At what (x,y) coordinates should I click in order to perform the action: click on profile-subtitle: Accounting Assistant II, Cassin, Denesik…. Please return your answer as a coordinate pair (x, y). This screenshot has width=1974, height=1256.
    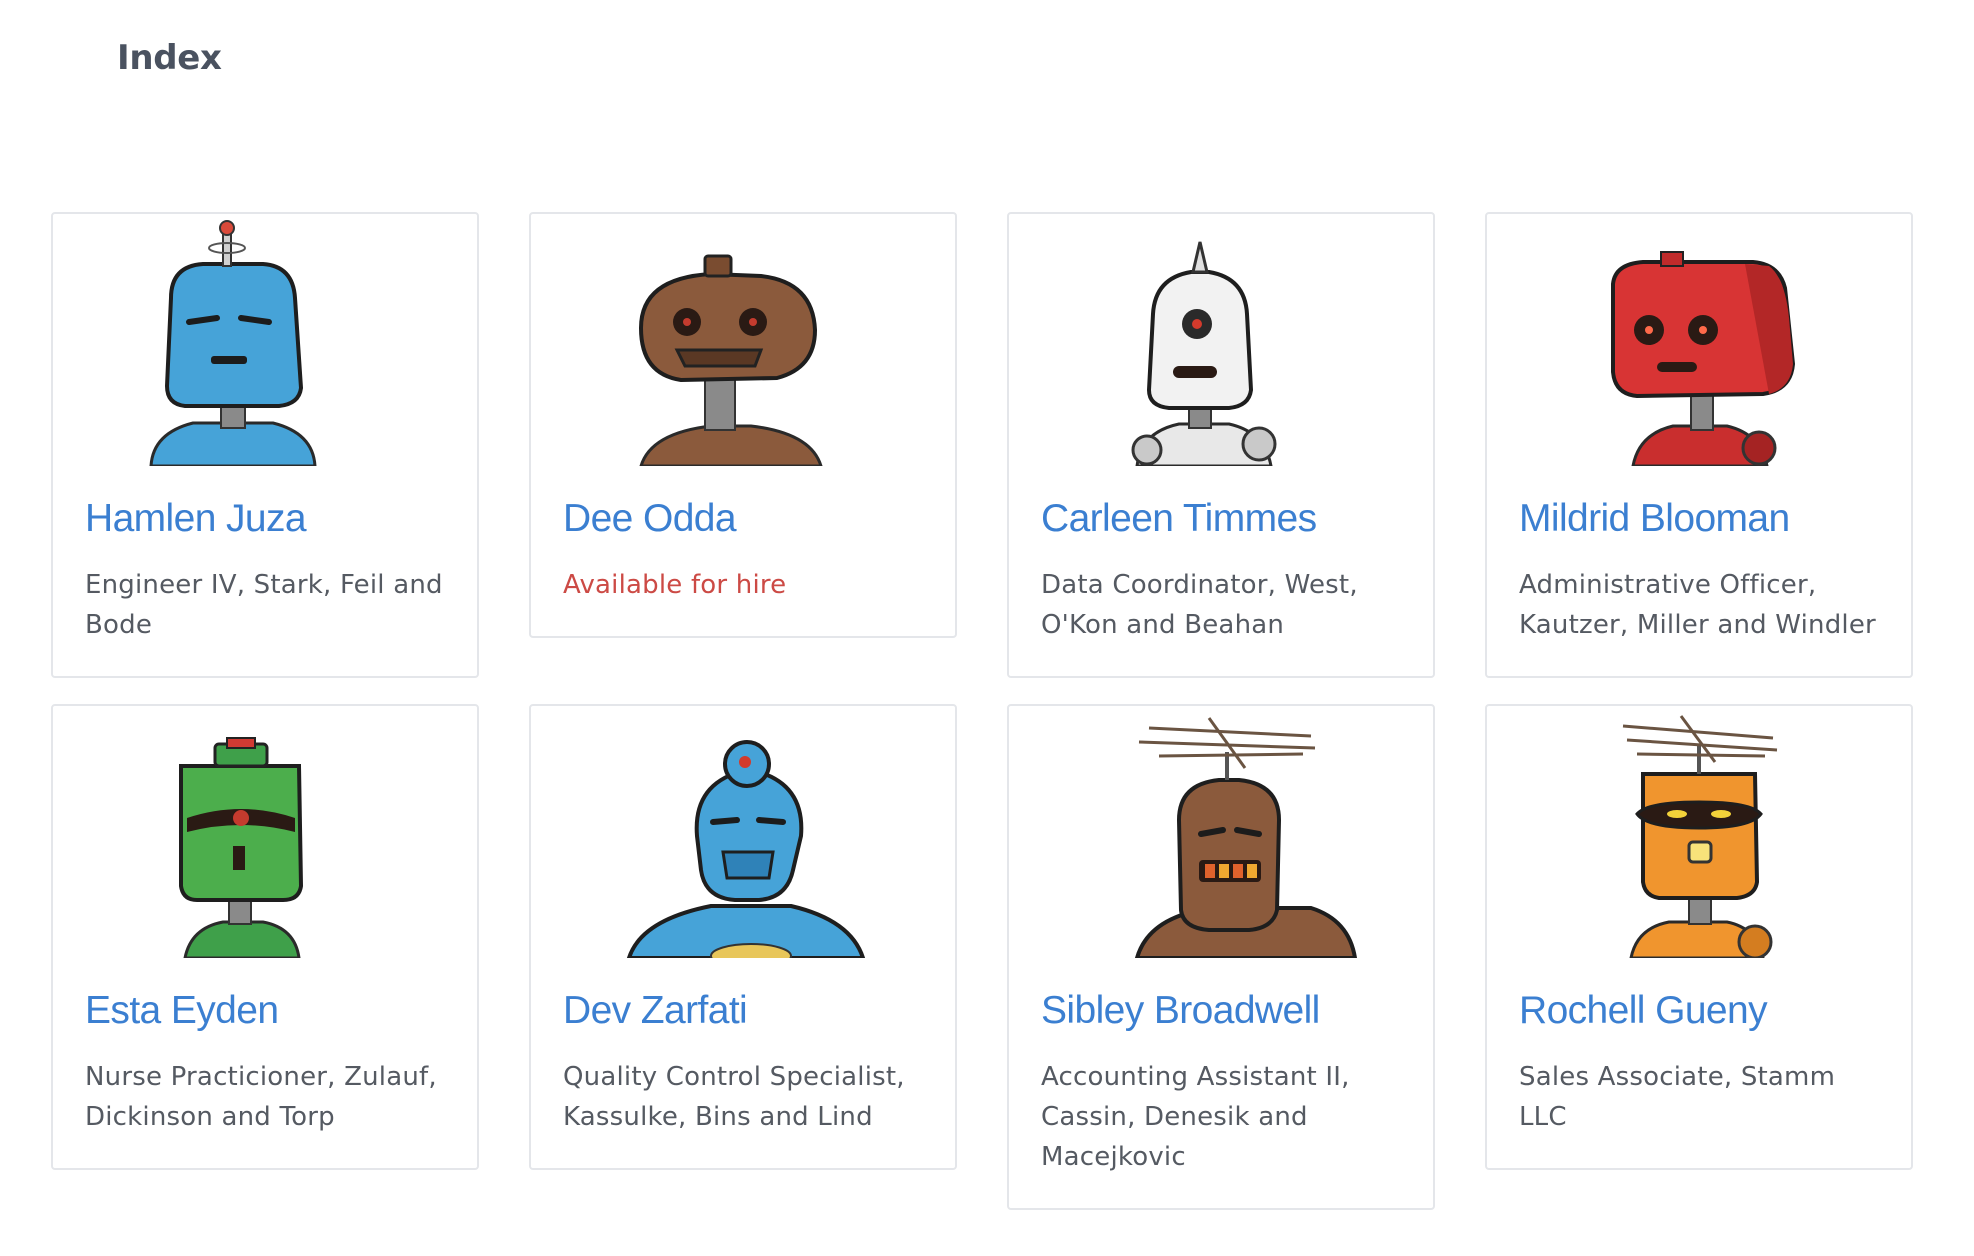
    Looking at the image, I should click on (1195, 1117).